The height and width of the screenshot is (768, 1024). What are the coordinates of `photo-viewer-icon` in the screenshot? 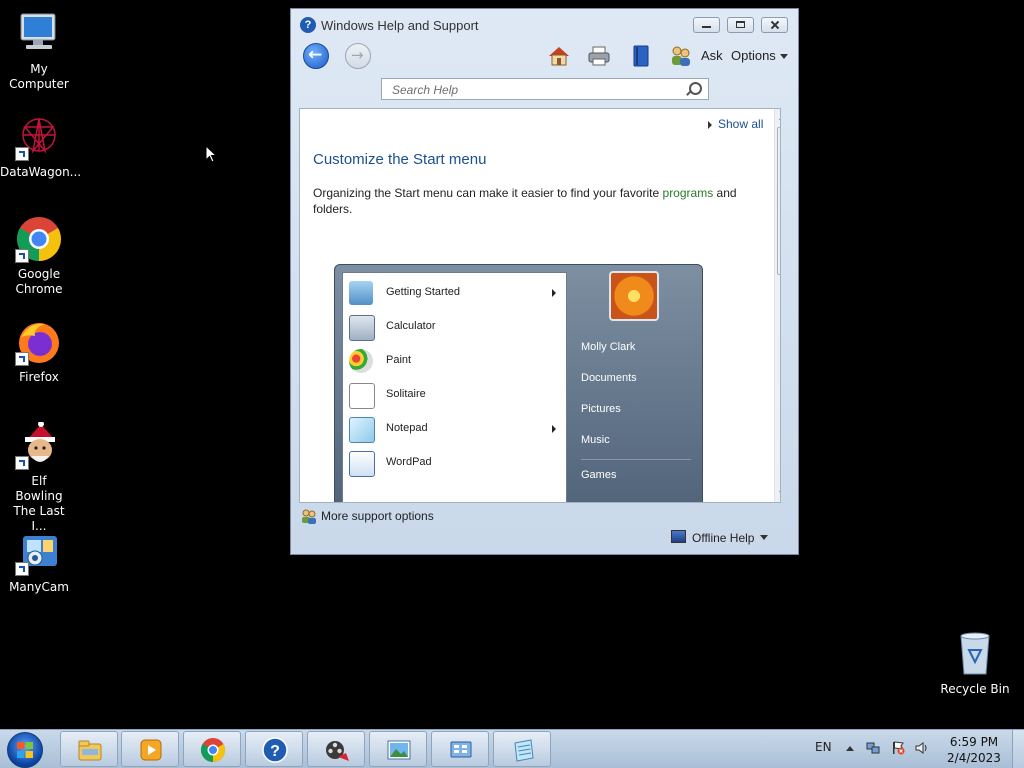 It's located at (399, 750).